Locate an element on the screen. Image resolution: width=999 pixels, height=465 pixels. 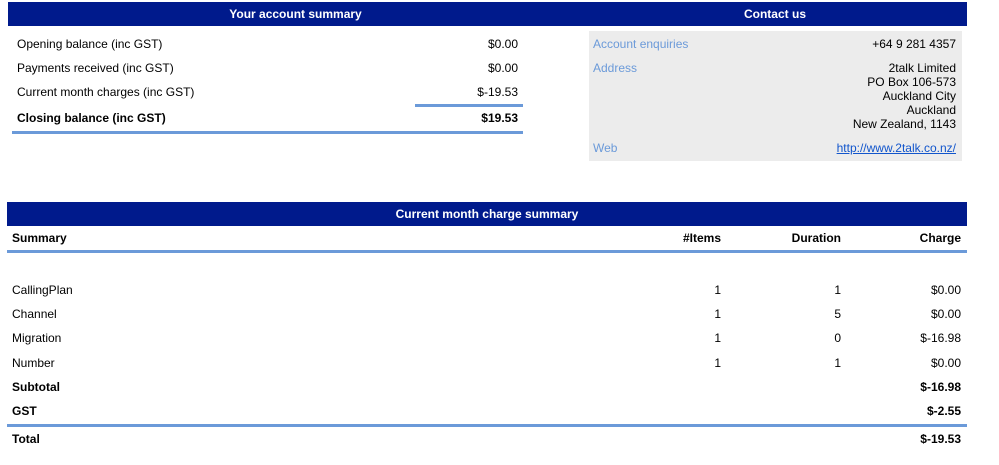
address-label: Address is located at coordinates (615, 68).